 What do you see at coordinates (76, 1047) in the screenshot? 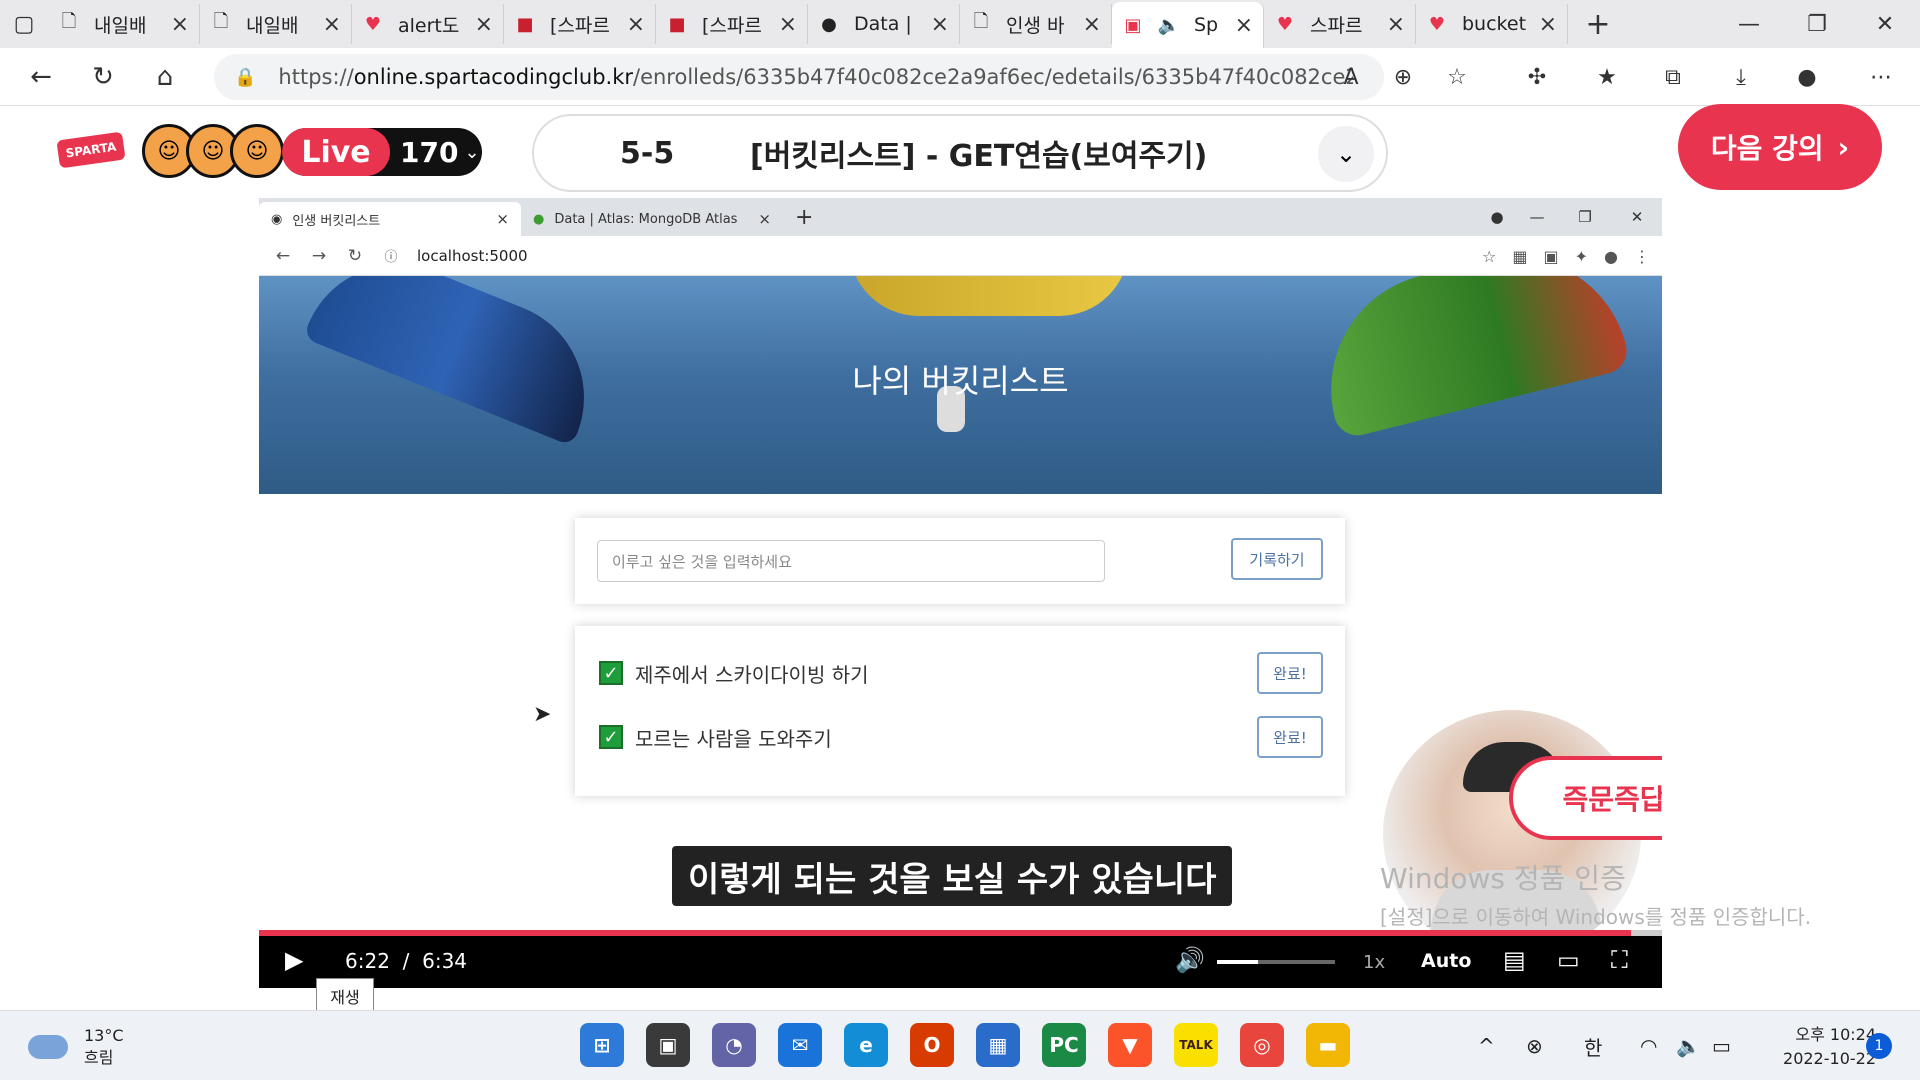
I see `weather-widget: 13°C 흐림` at bounding box center [76, 1047].